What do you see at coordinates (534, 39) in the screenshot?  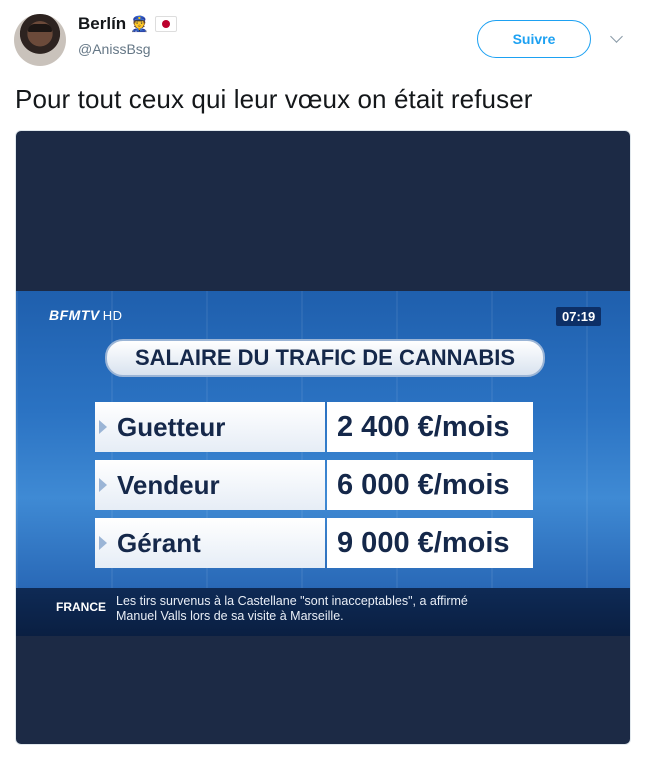 I see `follow-button: Suivre` at bounding box center [534, 39].